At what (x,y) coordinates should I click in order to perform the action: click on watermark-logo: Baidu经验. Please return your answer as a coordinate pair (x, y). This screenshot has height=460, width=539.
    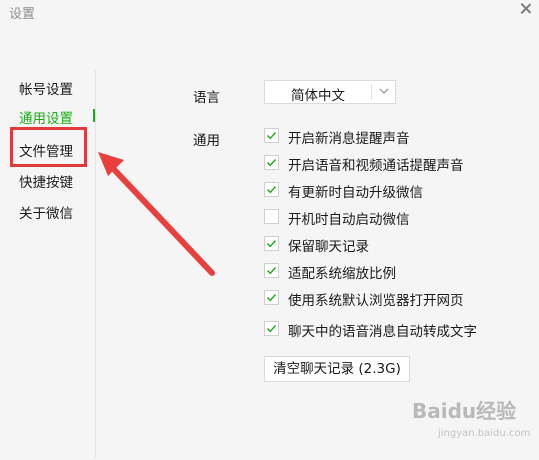
    Looking at the image, I should click on (464, 411).